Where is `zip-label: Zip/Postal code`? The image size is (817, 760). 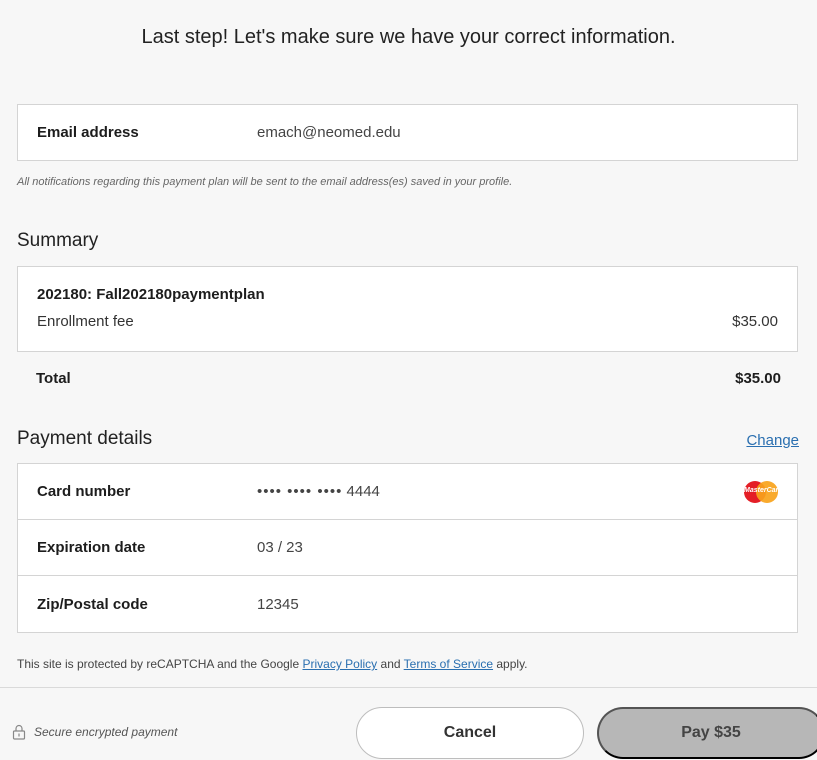 zip-label: Zip/Postal code is located at coordinates (92, 604).